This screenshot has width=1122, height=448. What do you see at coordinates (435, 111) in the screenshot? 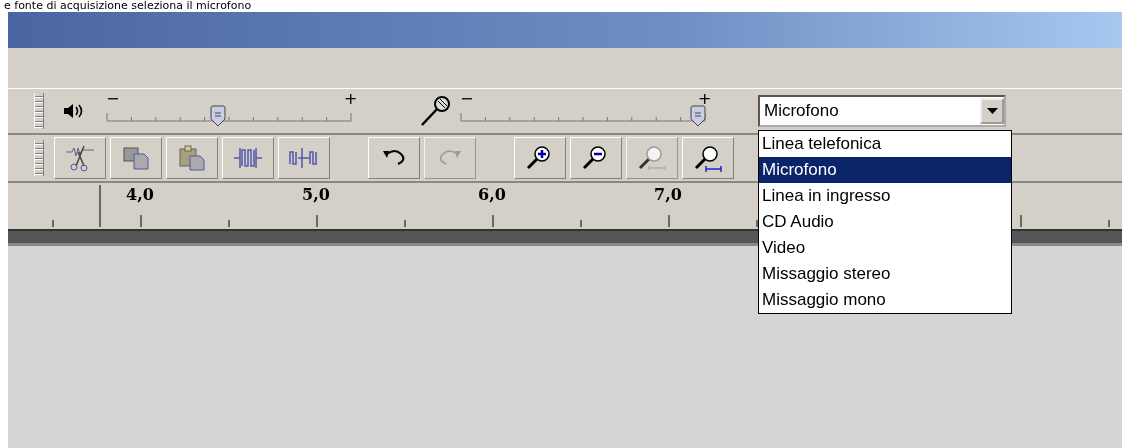
I see `microphone-icon` at bounding box center [435, 111].